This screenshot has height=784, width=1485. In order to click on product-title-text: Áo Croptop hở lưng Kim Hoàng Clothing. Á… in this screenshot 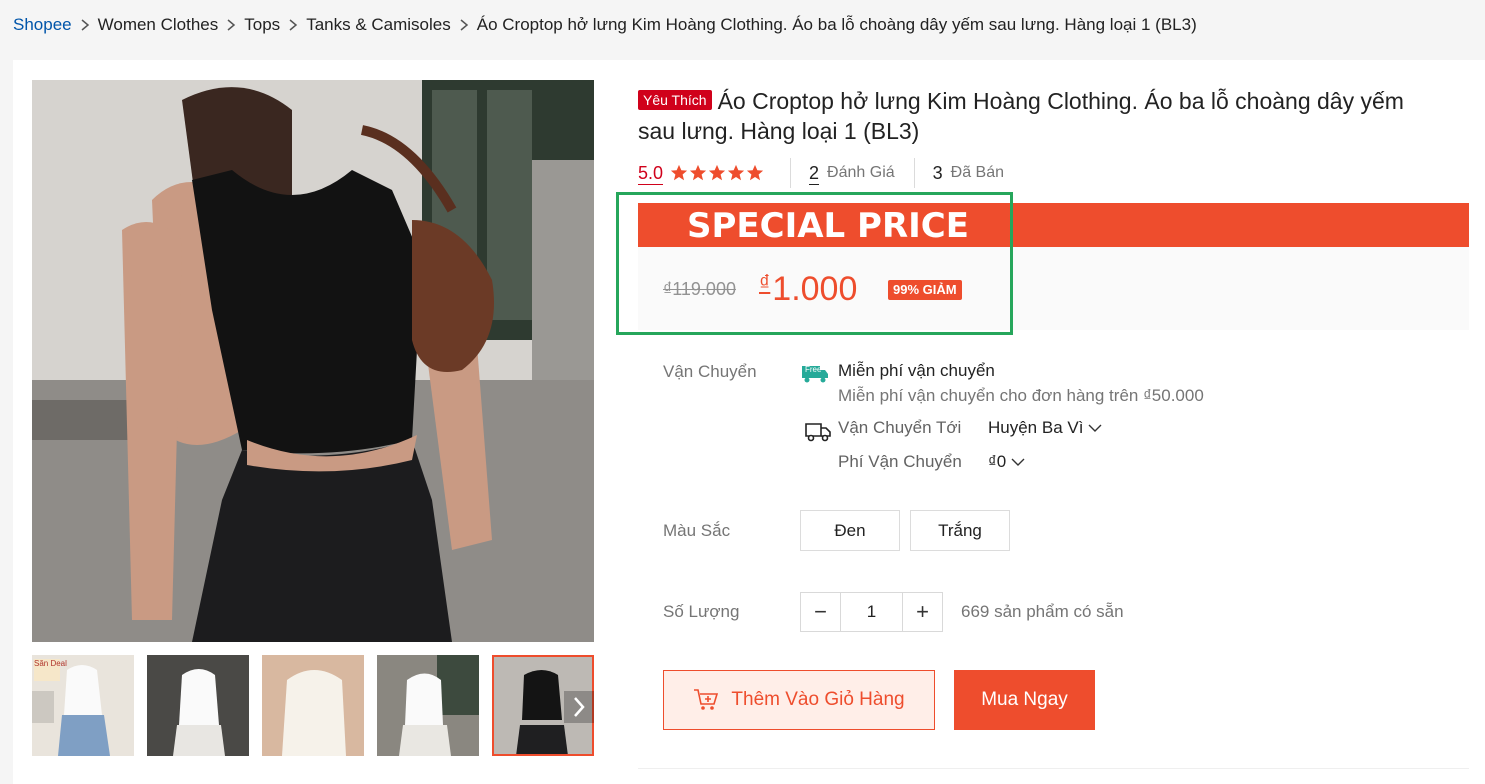, I will do `click(1021, 116)`.